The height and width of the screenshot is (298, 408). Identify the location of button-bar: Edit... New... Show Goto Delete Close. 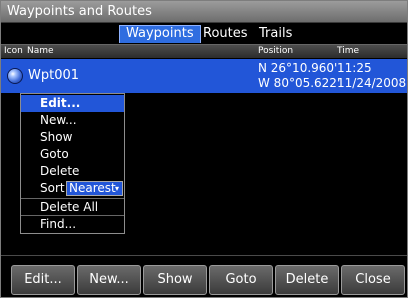
(204, 280).